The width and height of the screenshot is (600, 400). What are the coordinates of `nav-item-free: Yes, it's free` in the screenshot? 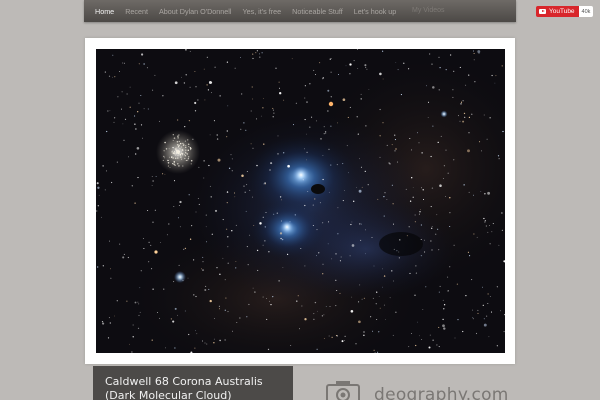 It's located at (261, 11).